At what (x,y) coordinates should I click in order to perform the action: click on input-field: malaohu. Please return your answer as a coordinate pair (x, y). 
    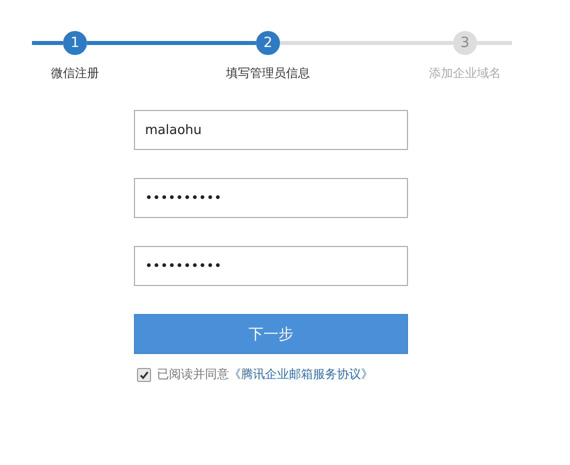
    Looking at the image, I should click on (271, 130).